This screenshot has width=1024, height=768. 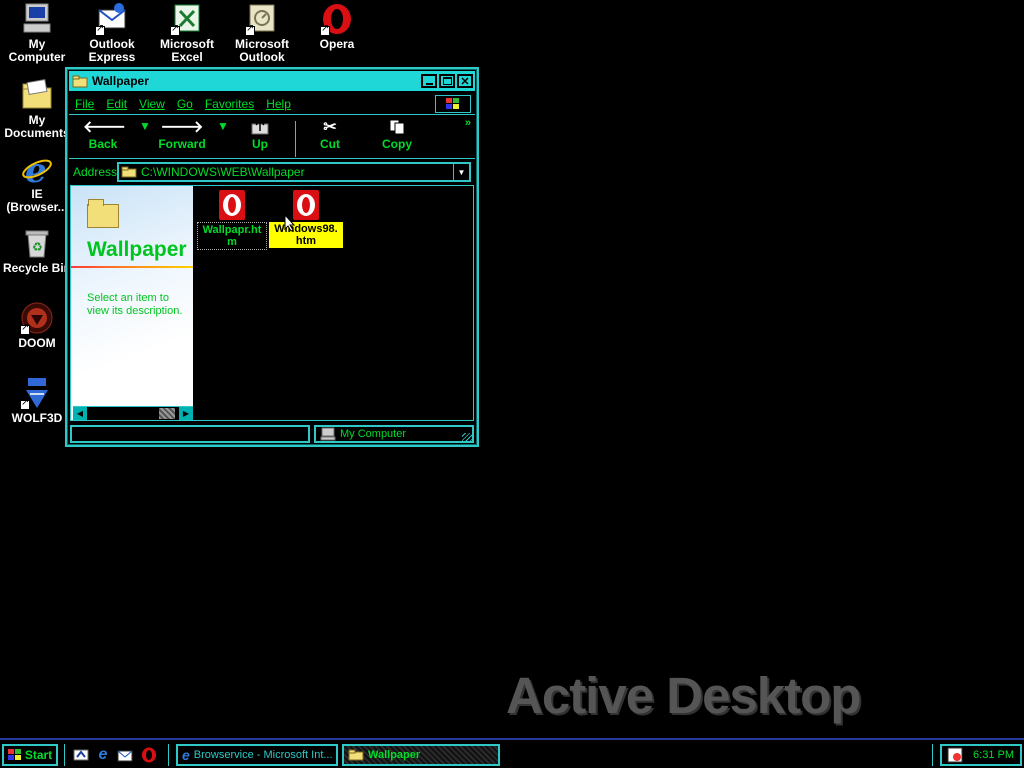 I want to click on desktop-icon-label: My Documents, so click(x=37, y=126).